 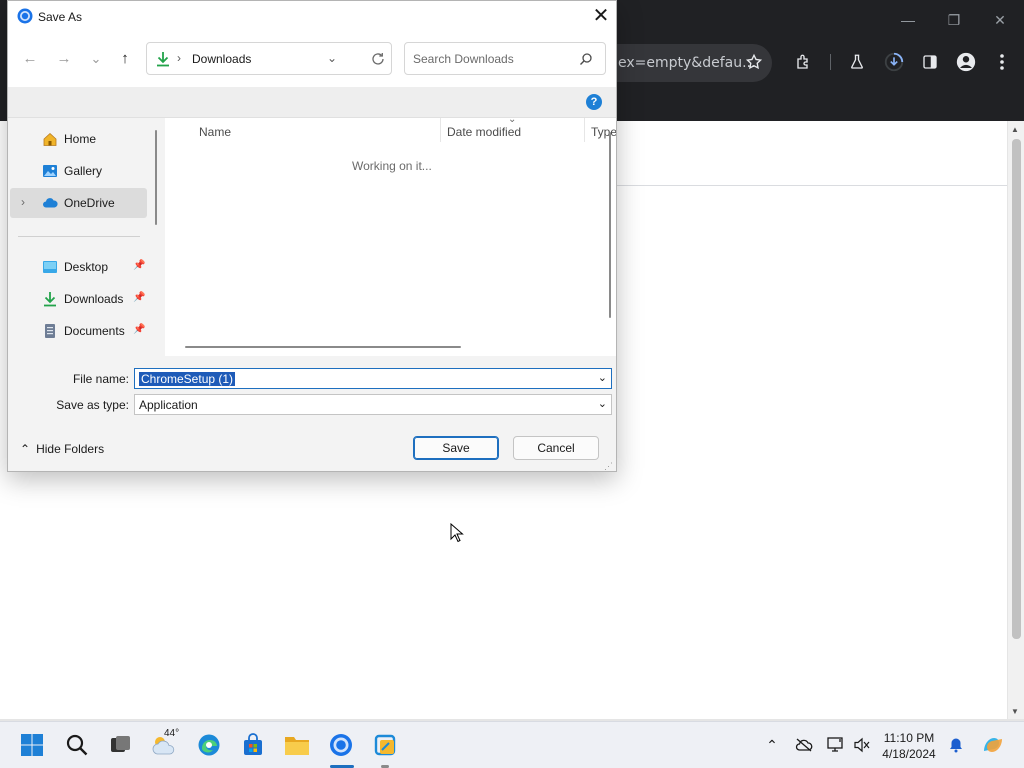 I want to click on documents-icon, so click(x=50, y=331).